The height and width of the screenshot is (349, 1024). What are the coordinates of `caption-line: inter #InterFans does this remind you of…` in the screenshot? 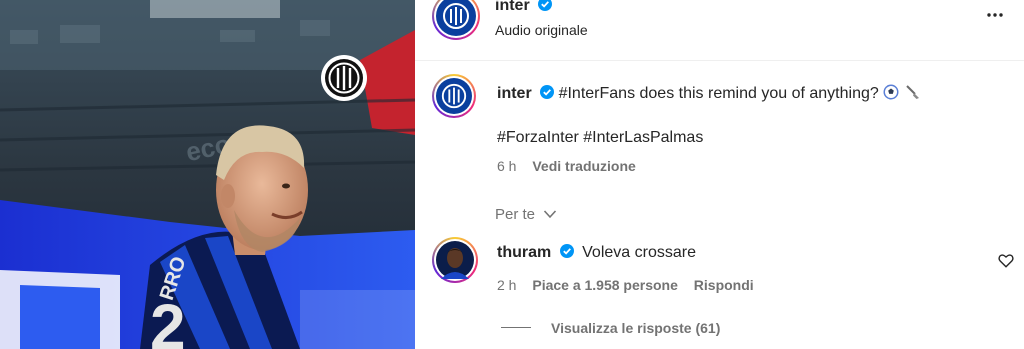 It's located at (709, 93).